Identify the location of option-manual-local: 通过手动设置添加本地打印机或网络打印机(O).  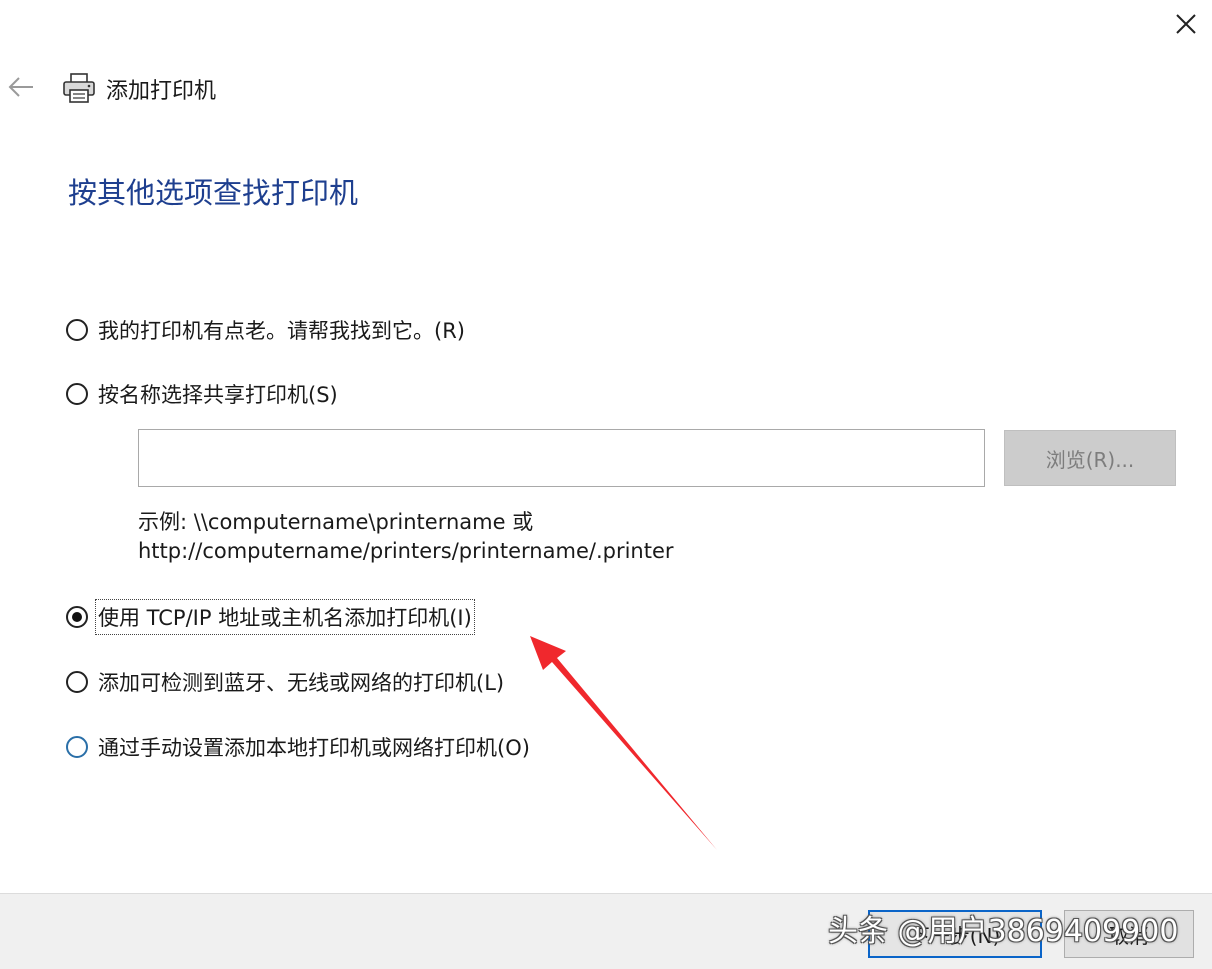
(298, 747).